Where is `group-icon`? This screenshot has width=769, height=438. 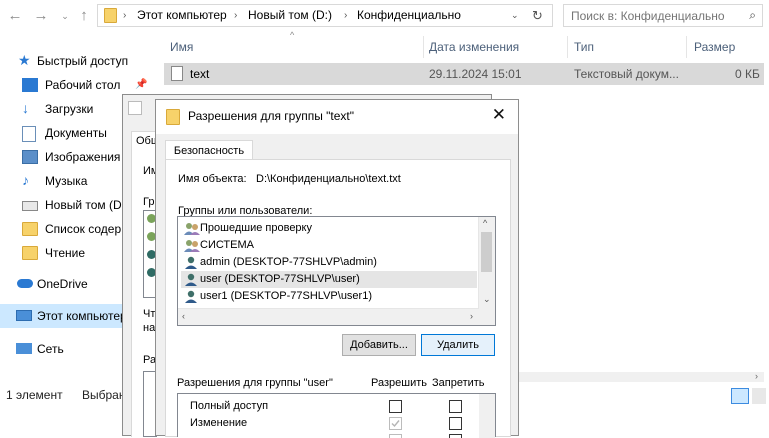
group-icon is located at coordinates (192, 245).